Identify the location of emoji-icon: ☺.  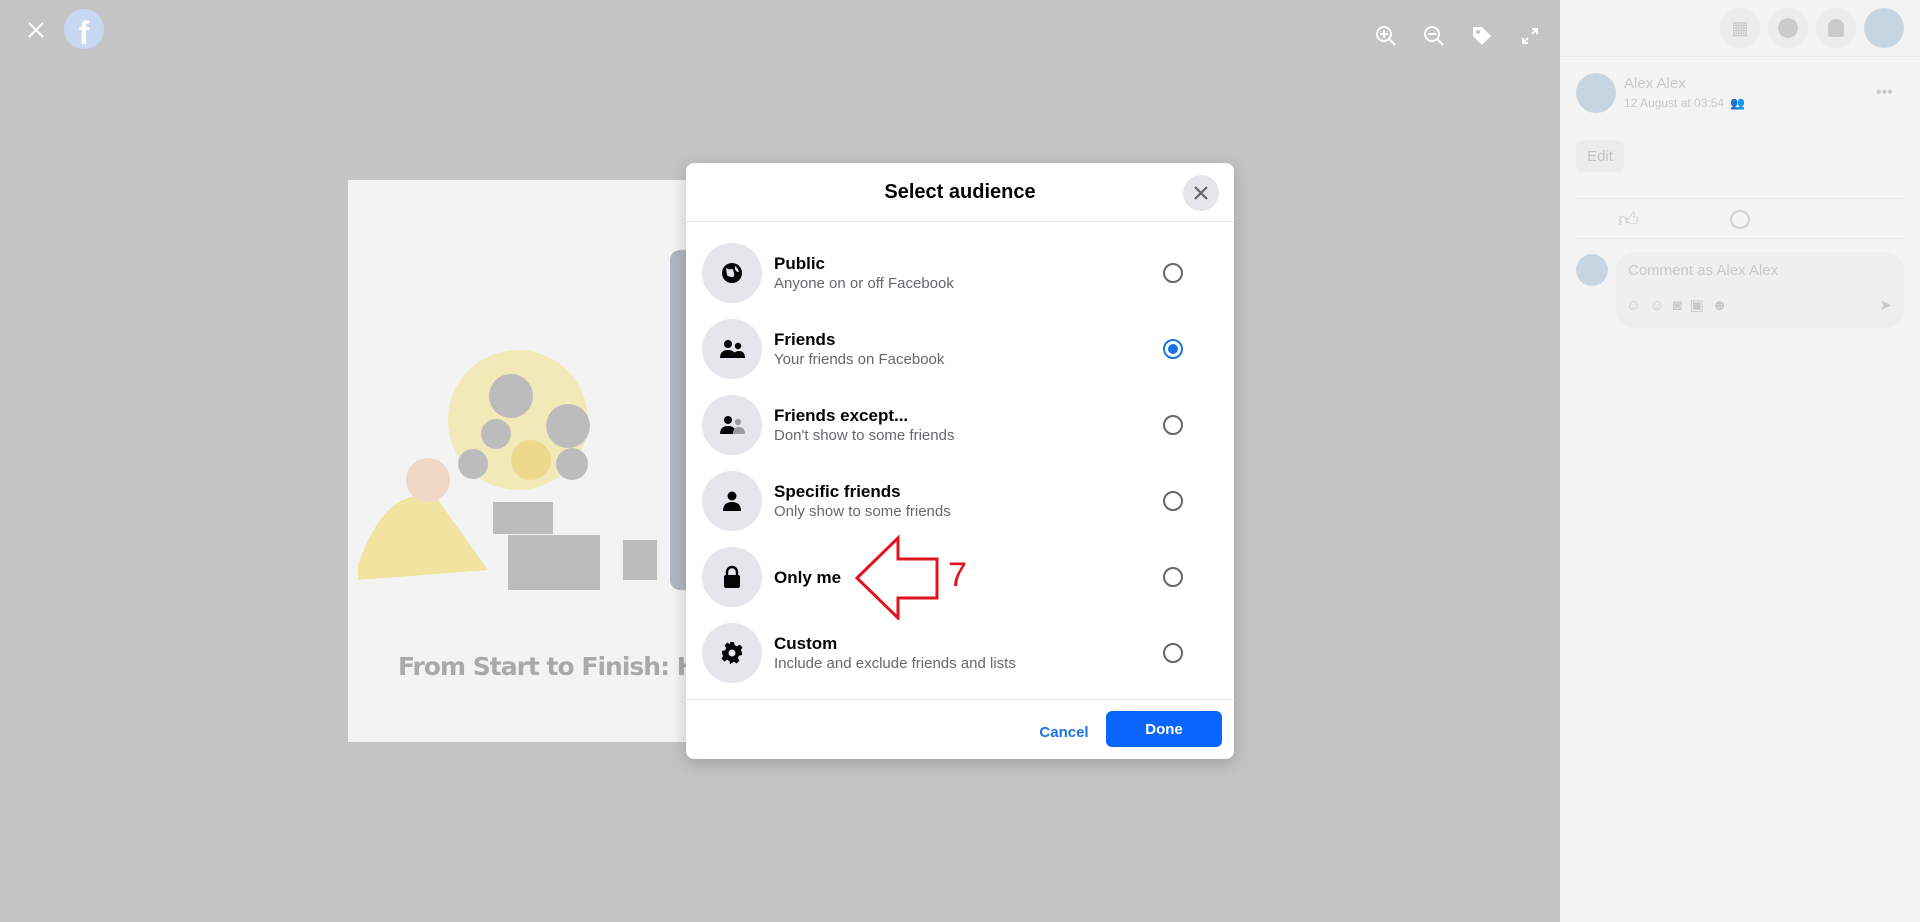
(1660, 305).